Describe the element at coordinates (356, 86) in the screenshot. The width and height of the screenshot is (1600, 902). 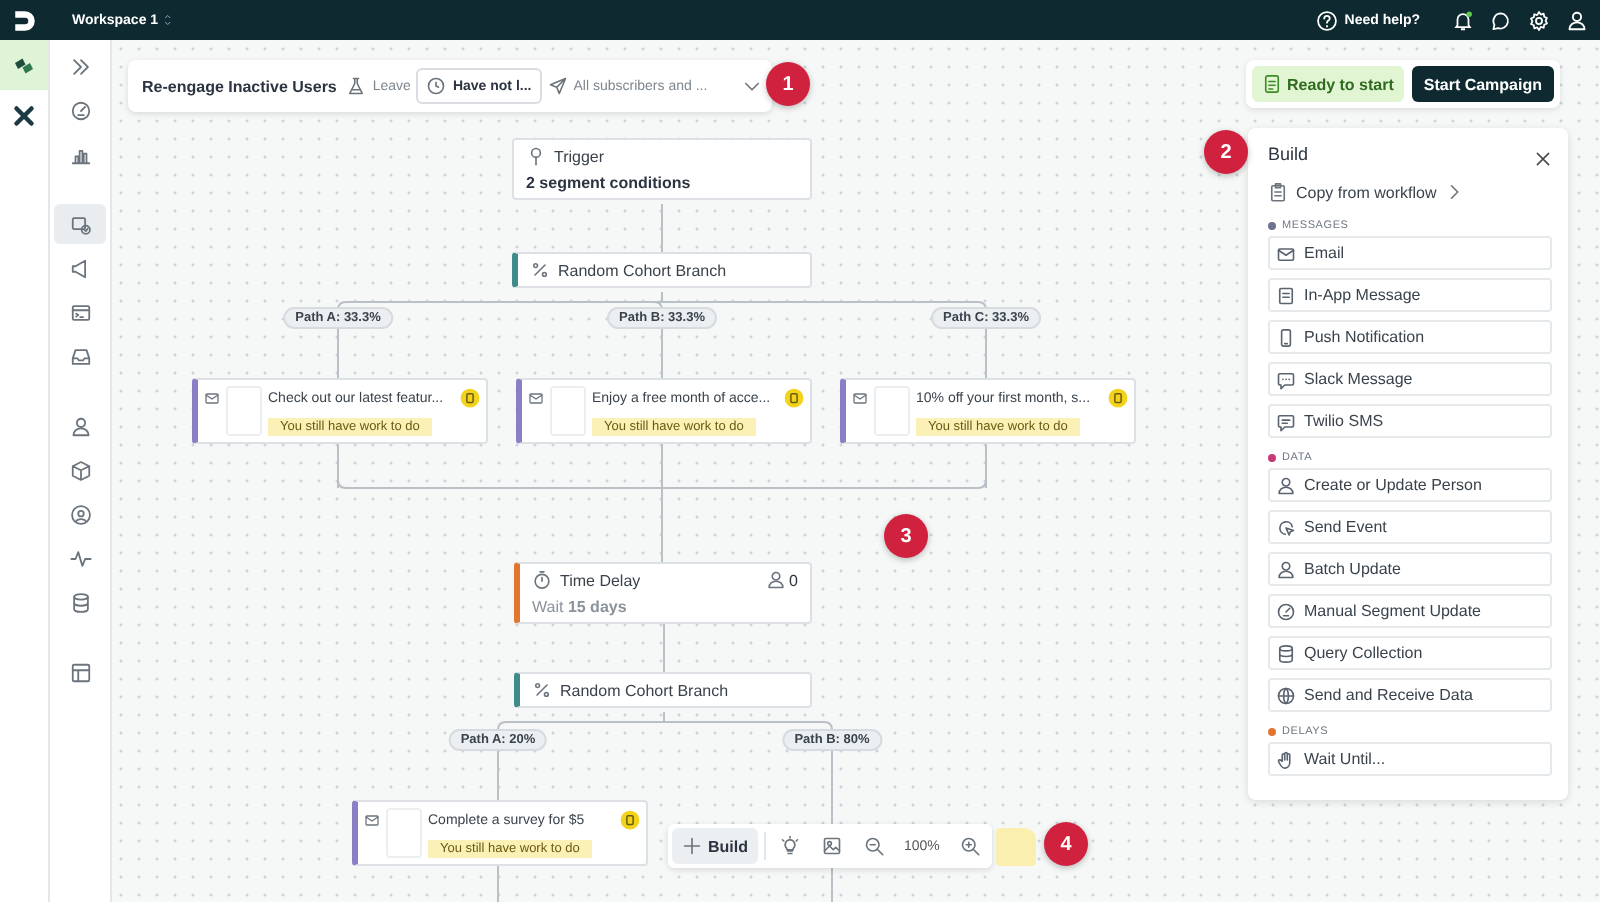
I see `flask-icon` at that location.